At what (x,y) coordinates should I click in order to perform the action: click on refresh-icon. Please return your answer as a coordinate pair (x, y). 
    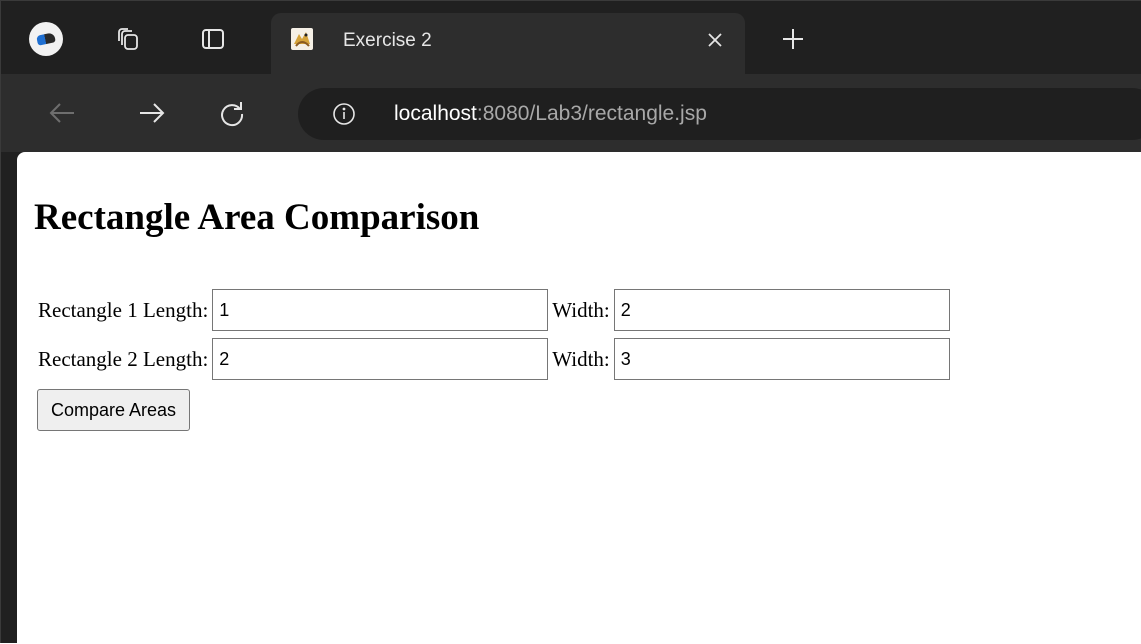
    Looking at the image, I should click on (232, 113).